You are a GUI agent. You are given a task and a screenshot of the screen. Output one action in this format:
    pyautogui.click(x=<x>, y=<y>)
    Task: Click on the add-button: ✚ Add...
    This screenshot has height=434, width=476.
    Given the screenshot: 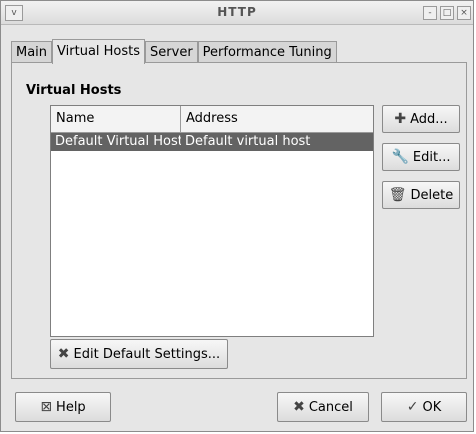 What is the action you would take?
    pyautogui.click(x=421, y=119)
    